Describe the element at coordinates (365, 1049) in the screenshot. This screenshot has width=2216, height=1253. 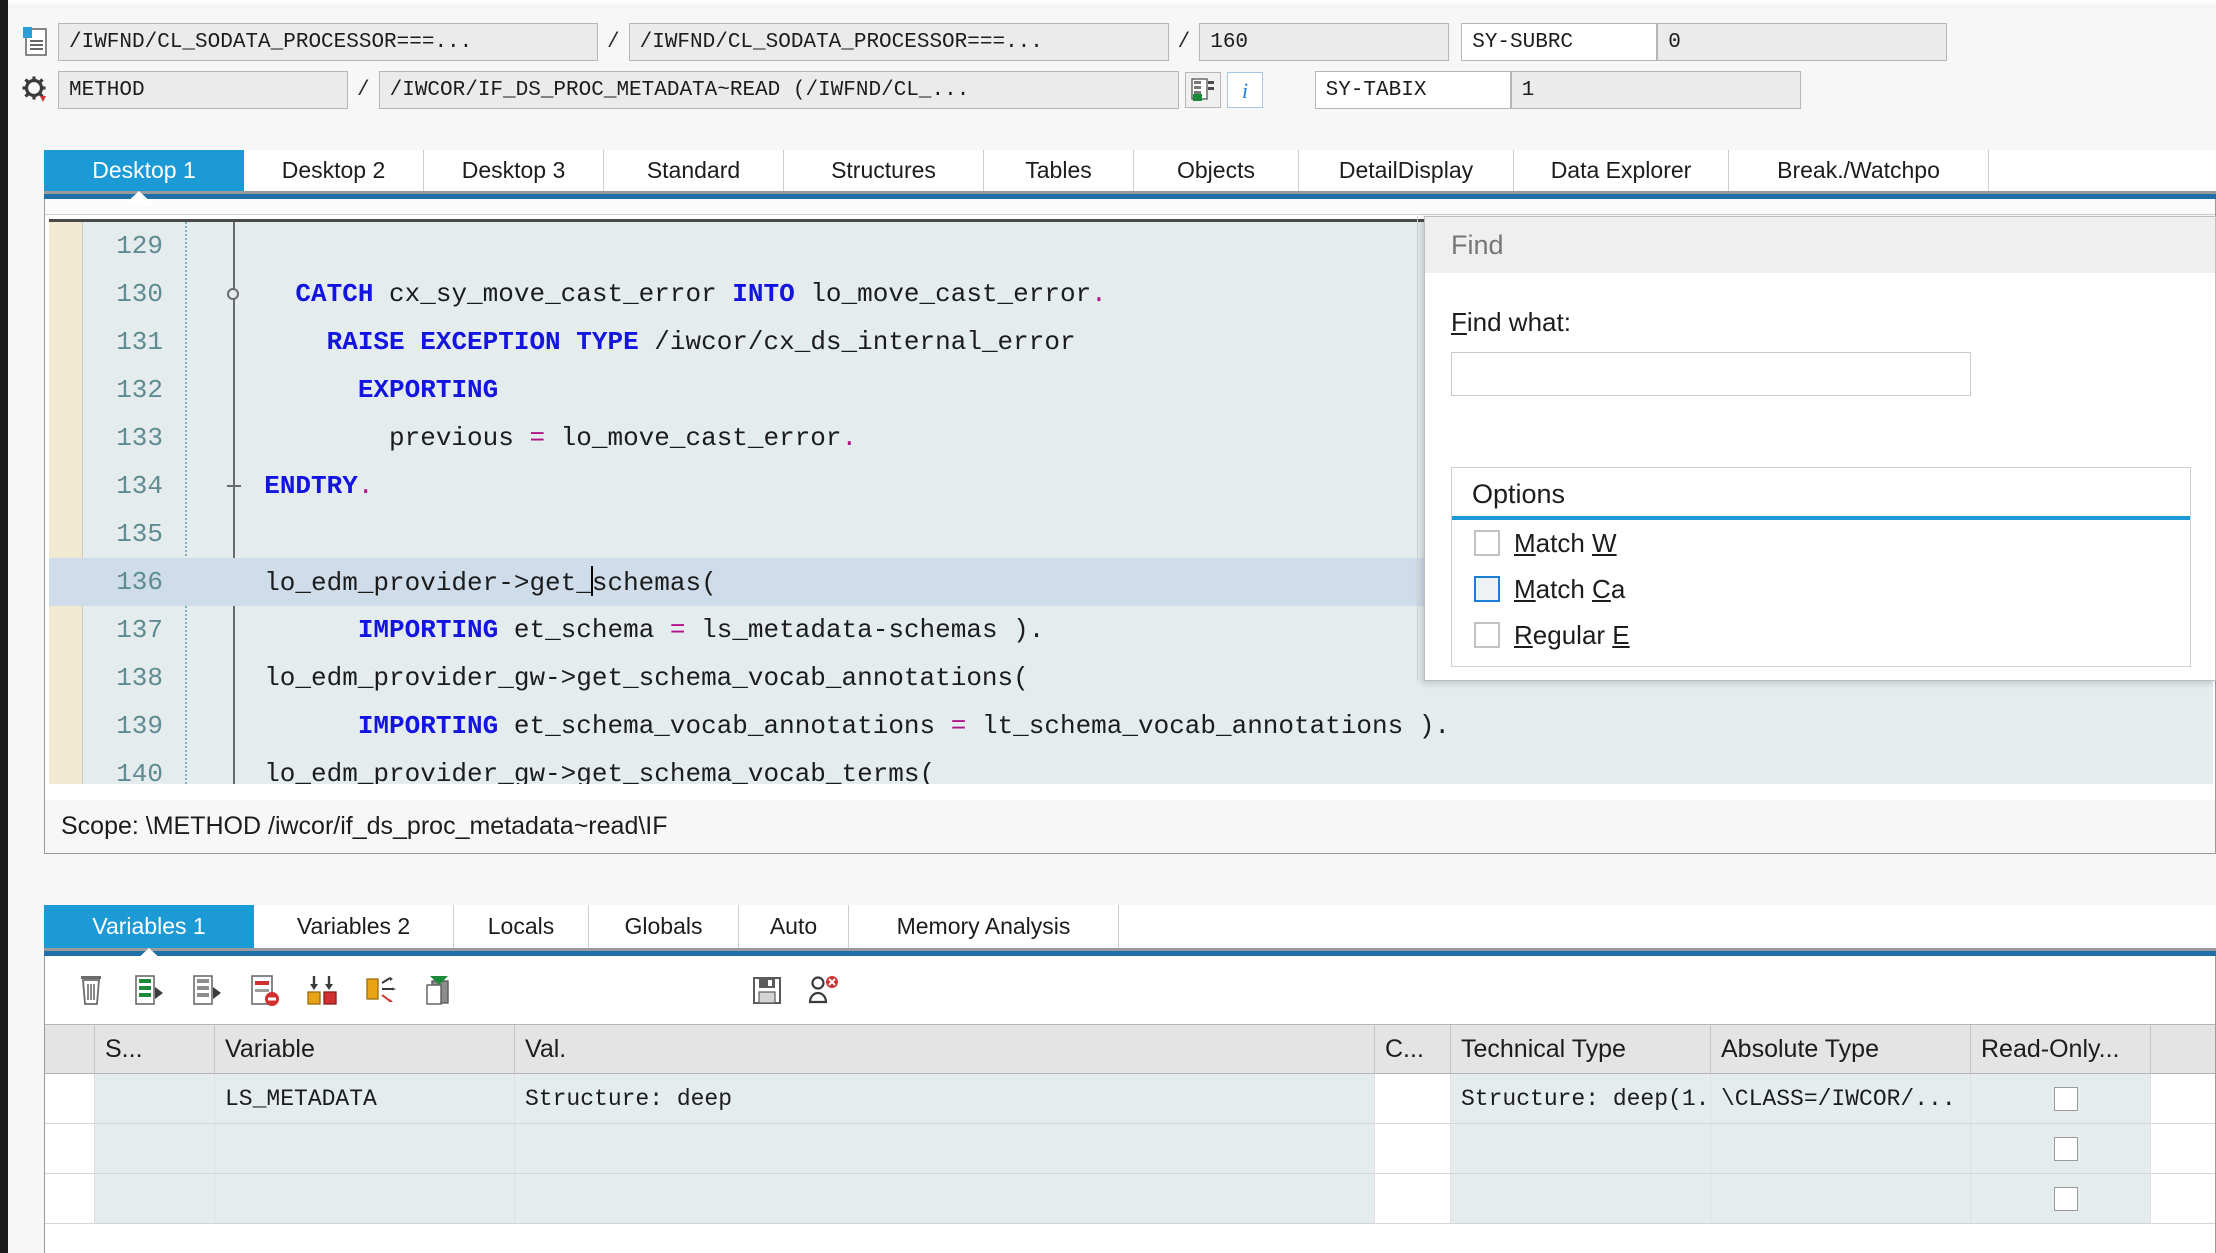
I see `column-header: Variable` at that location.